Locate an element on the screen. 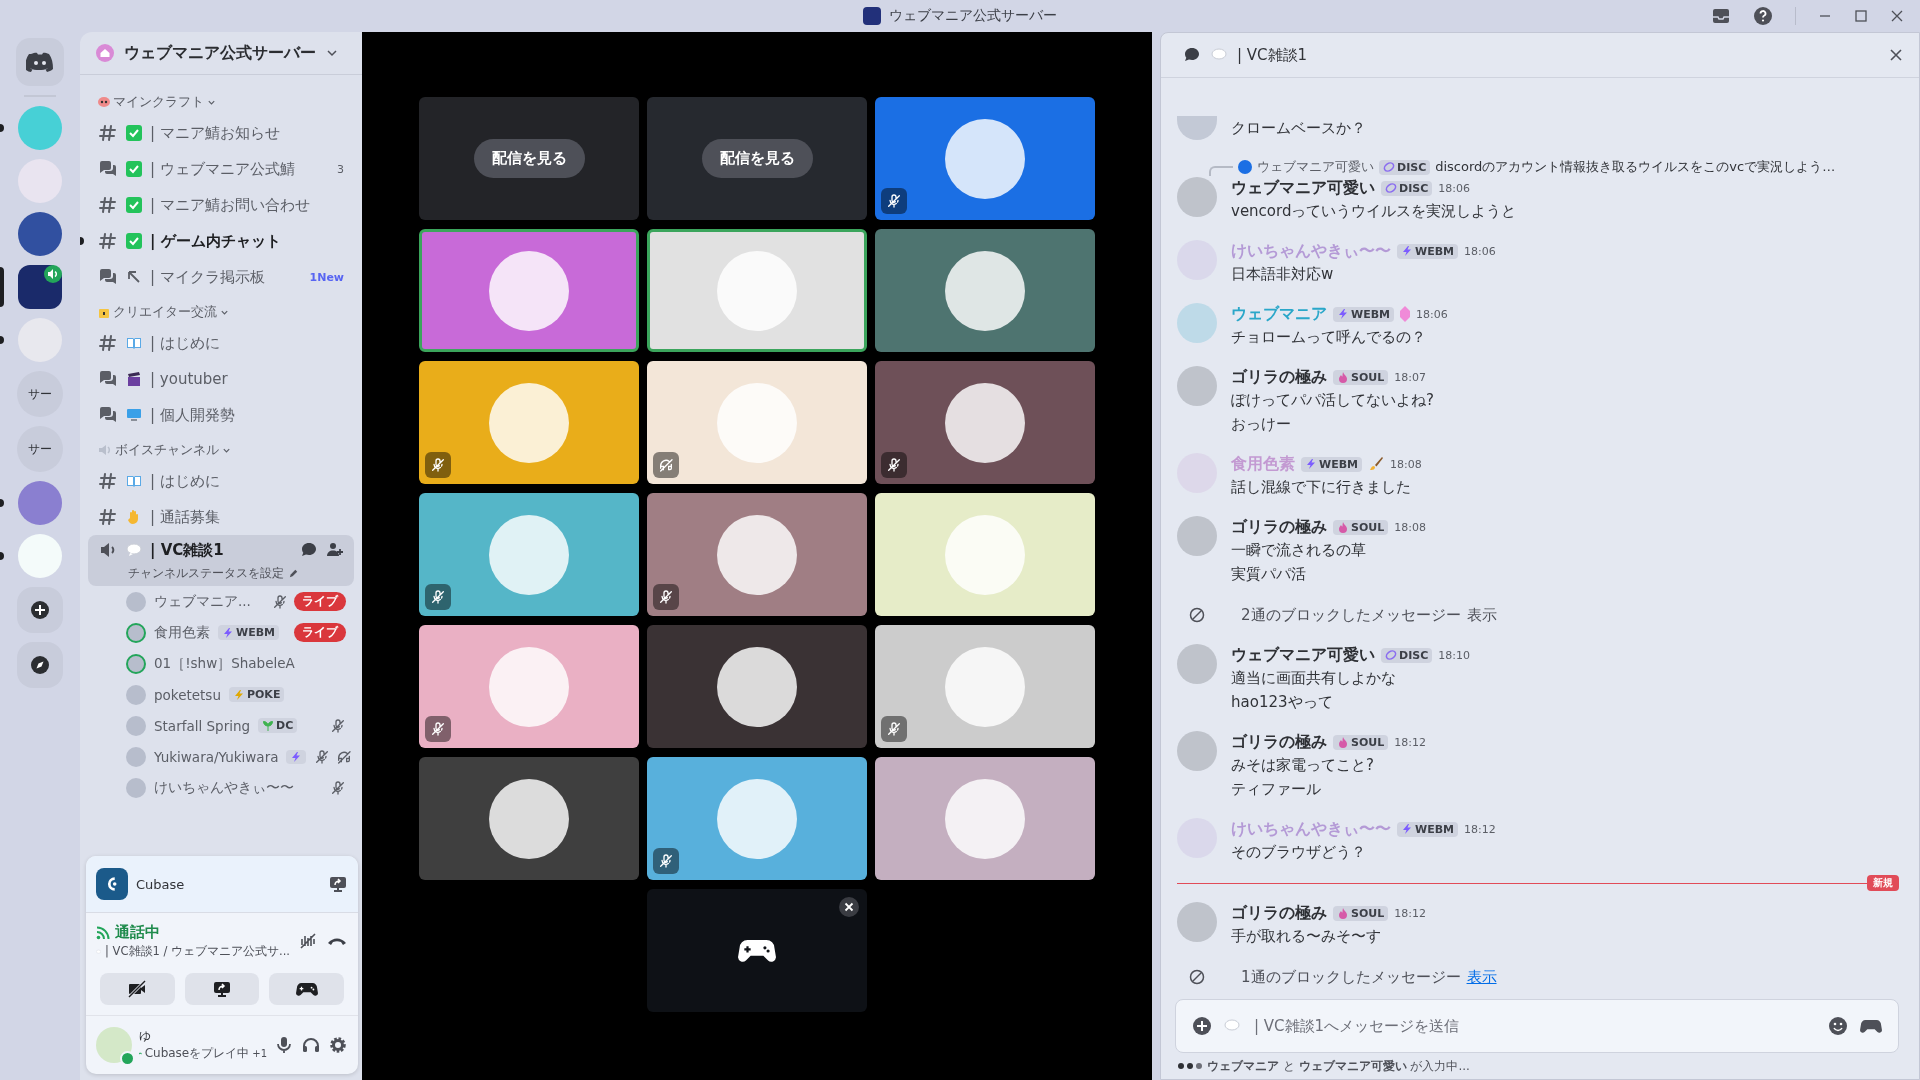 Image resolution: width=1920 pixels, height=1080 pixels. channel-item: | ウェブマニア公式鯖 3 is located at coordinates (221, 169).